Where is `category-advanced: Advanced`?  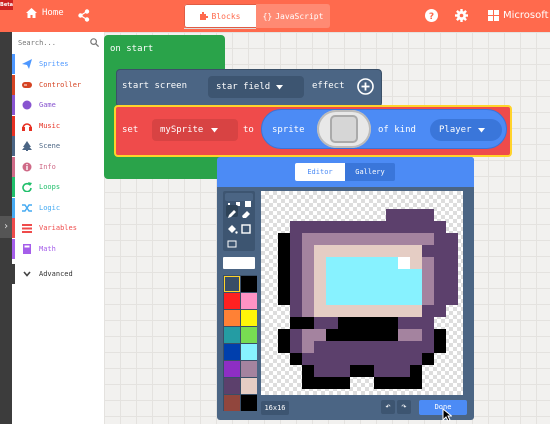 category-advanced: Advanced is located at coordinates (58, 274).